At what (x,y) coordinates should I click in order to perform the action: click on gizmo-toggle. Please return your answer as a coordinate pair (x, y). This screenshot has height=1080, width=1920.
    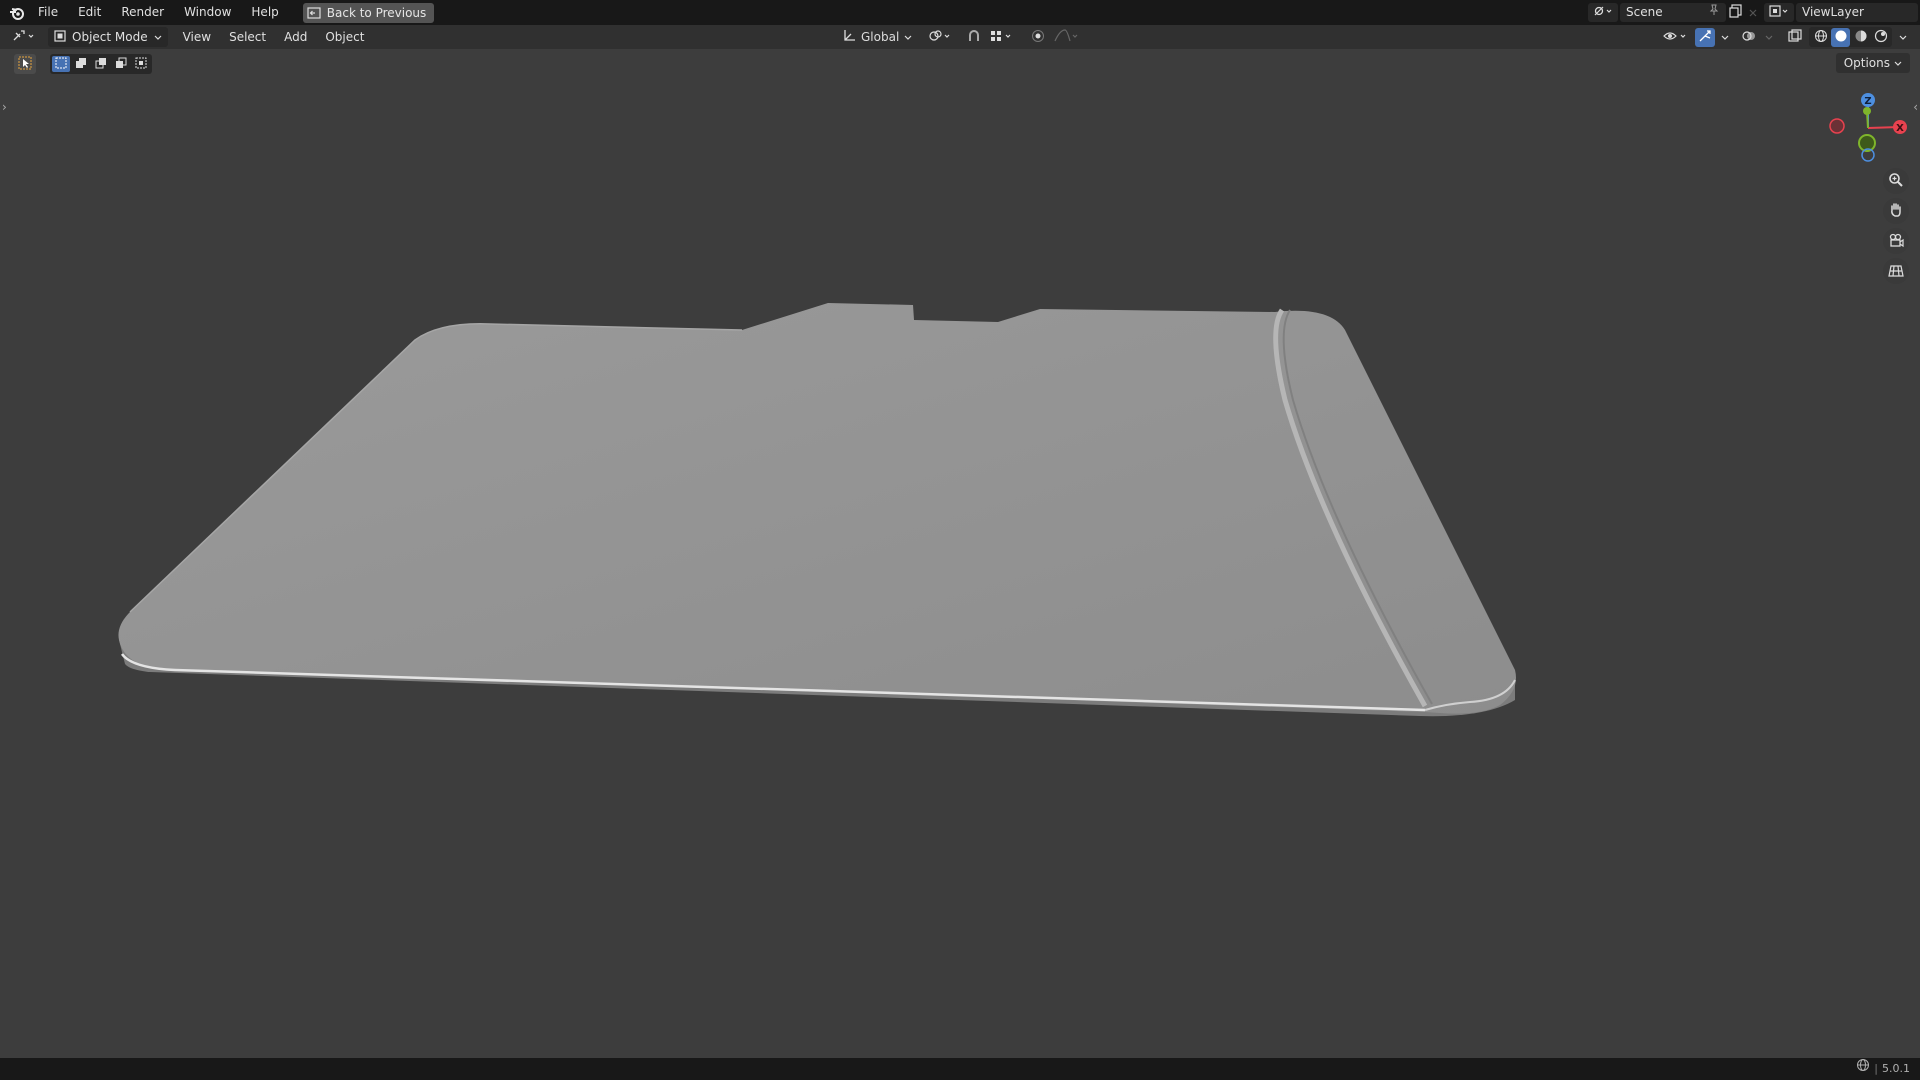
    Looking at the image, I should click on (1705, 37).